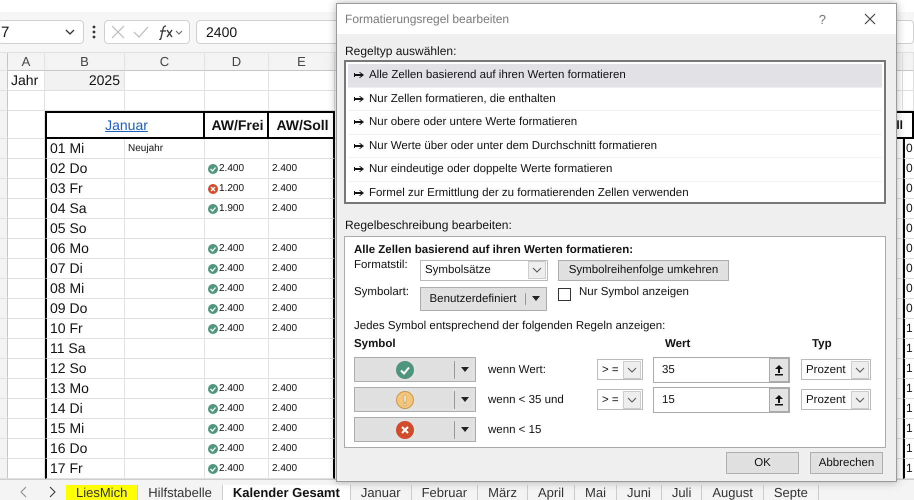 The width and height of the screenshot is (914, 500). What do you see at coordinates (615, 146) in the screenshot?
I see `rule-type-item: Nur Werte über oder unter dem Durchschnitt formatieren` at bounding box center [615, 146].